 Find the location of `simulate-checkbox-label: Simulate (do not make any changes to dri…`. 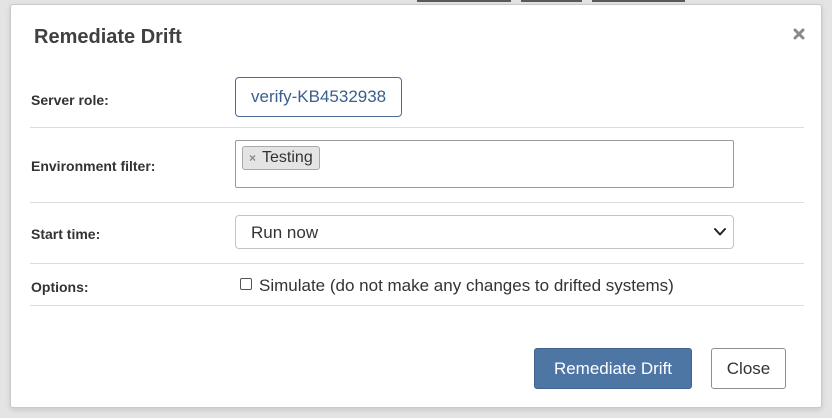

simulate-checkbox-label: Simulate (do not make any changes to dri… is located at coordinates (466, 286).